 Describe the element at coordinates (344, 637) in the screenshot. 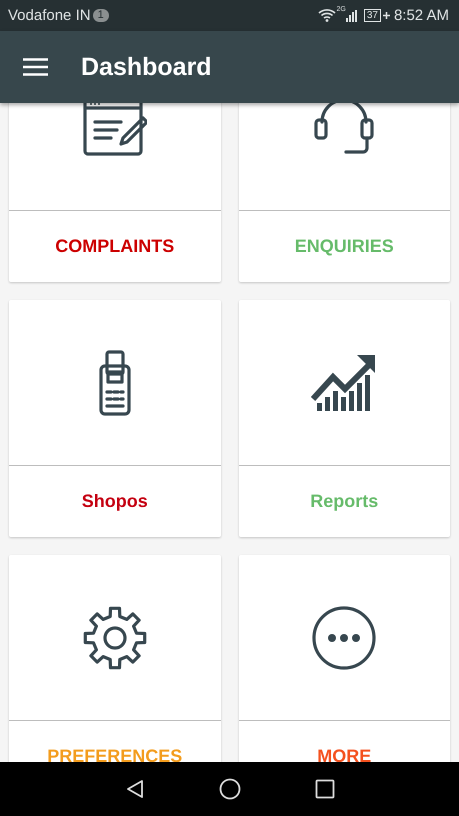

I see `more-icon` at that location.